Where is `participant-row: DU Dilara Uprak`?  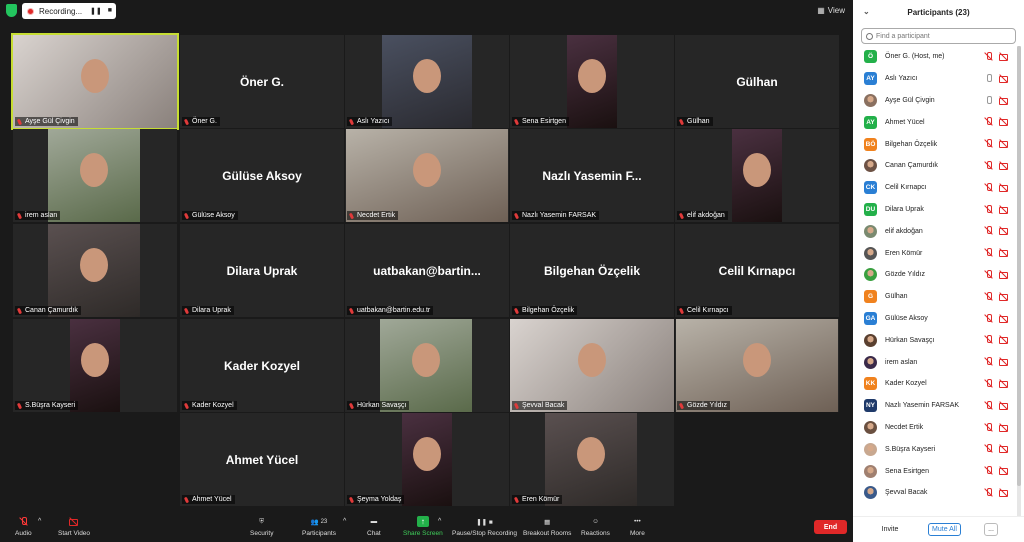 participant-row: DU Dilara Uprak is located at coordinates (934, 210).